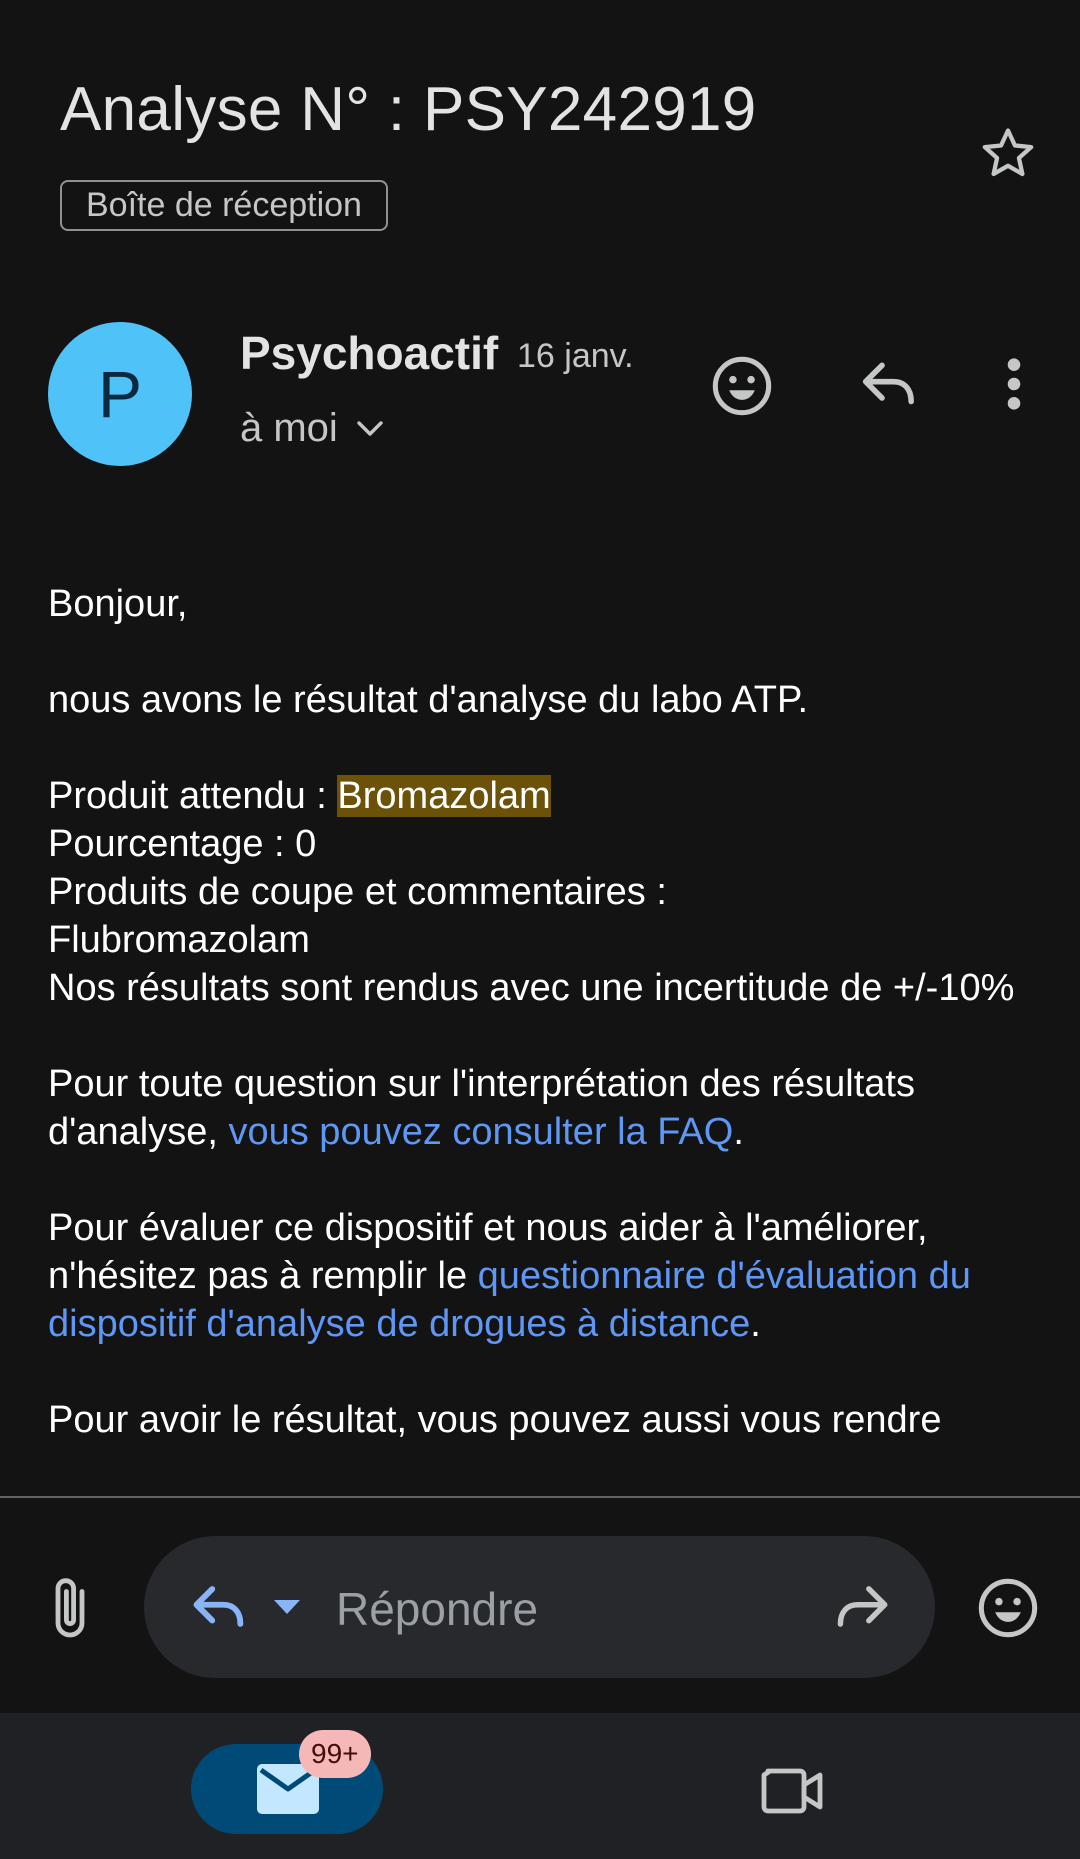 This screenshot has height=1859, width=1080. What do you see at coordinates (437, 1609) in the screenshot?
I see `reply-placeholder: Répondre` at bounding box center [437, 1609].